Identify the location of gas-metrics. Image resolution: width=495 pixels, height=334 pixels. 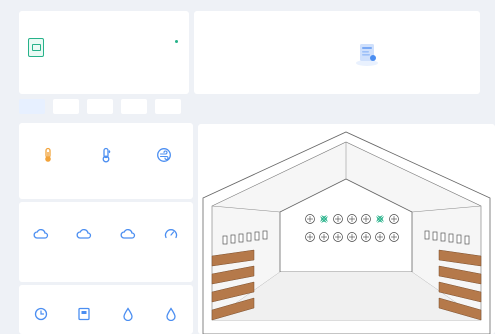
(106, 236).